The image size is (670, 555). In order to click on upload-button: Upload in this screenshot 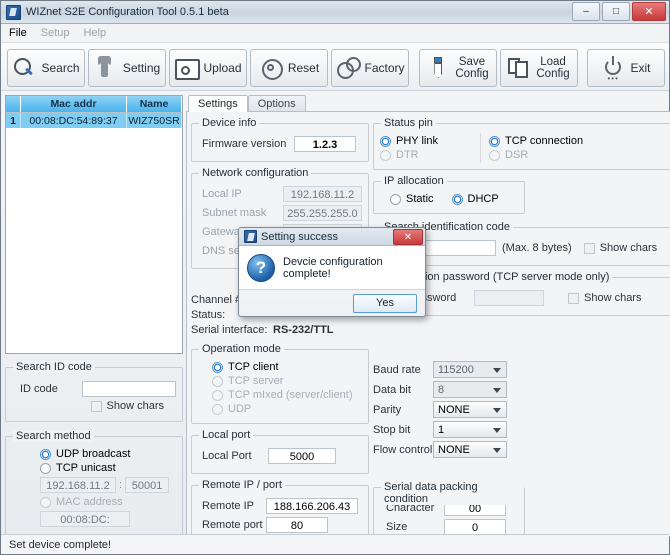, I will do `click(208, 68)`.